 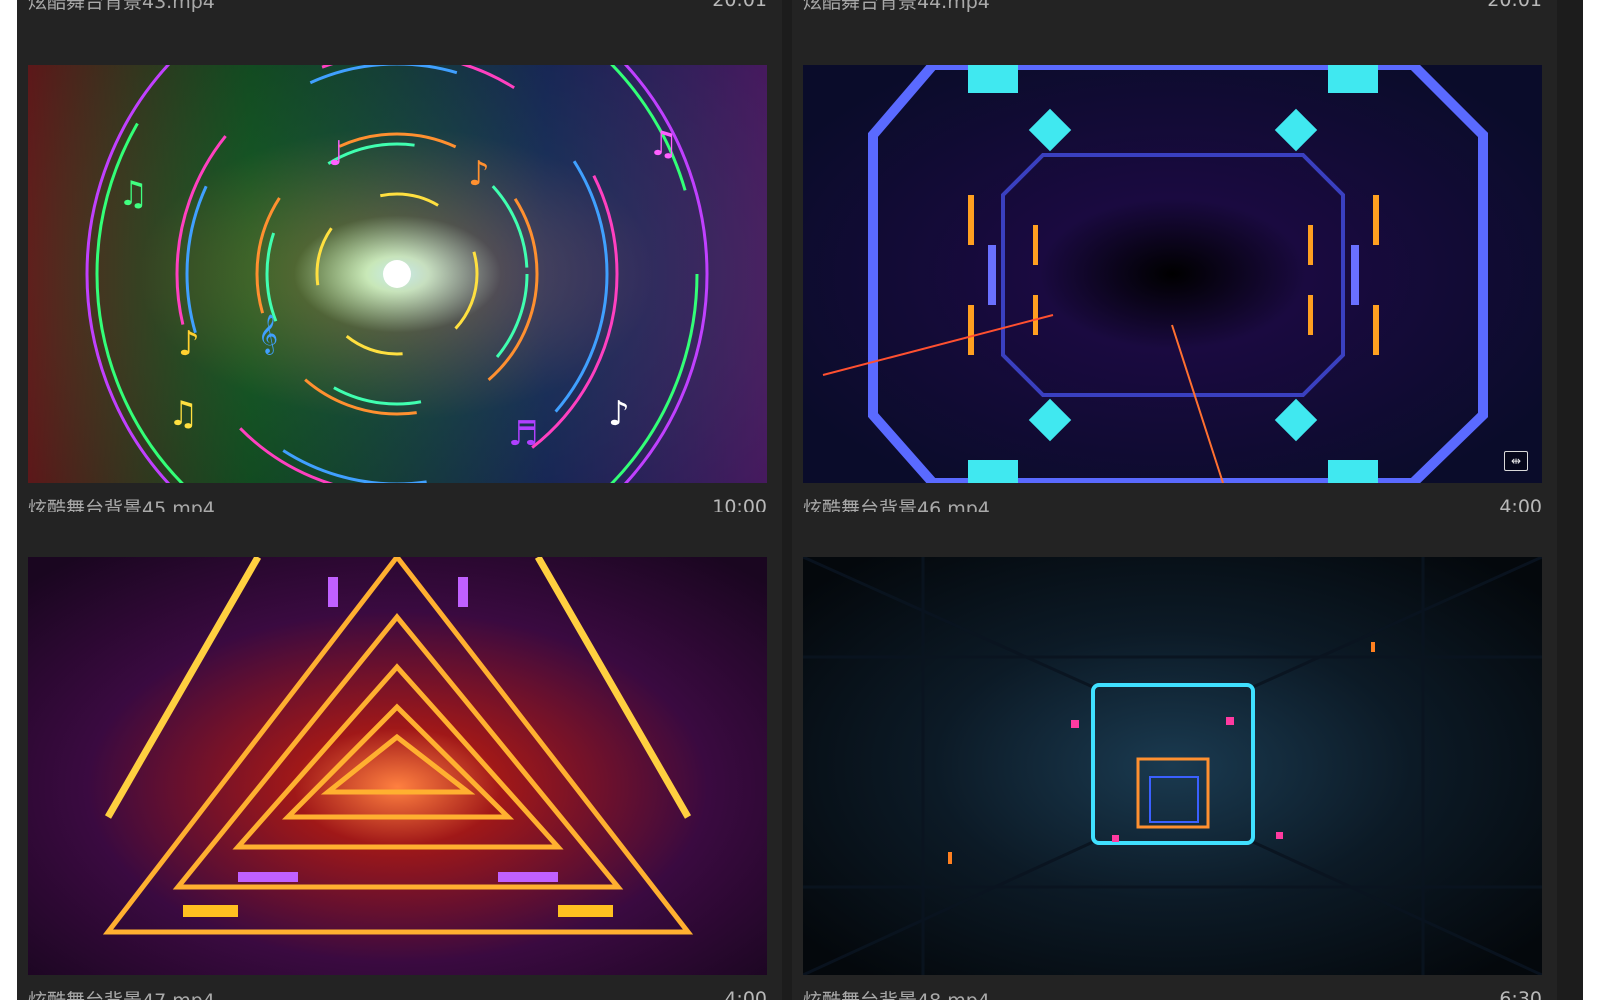 I want to click on clip-caption: 炫酷舞台背景43.mp4 20:01, so click(x=397, y=6).